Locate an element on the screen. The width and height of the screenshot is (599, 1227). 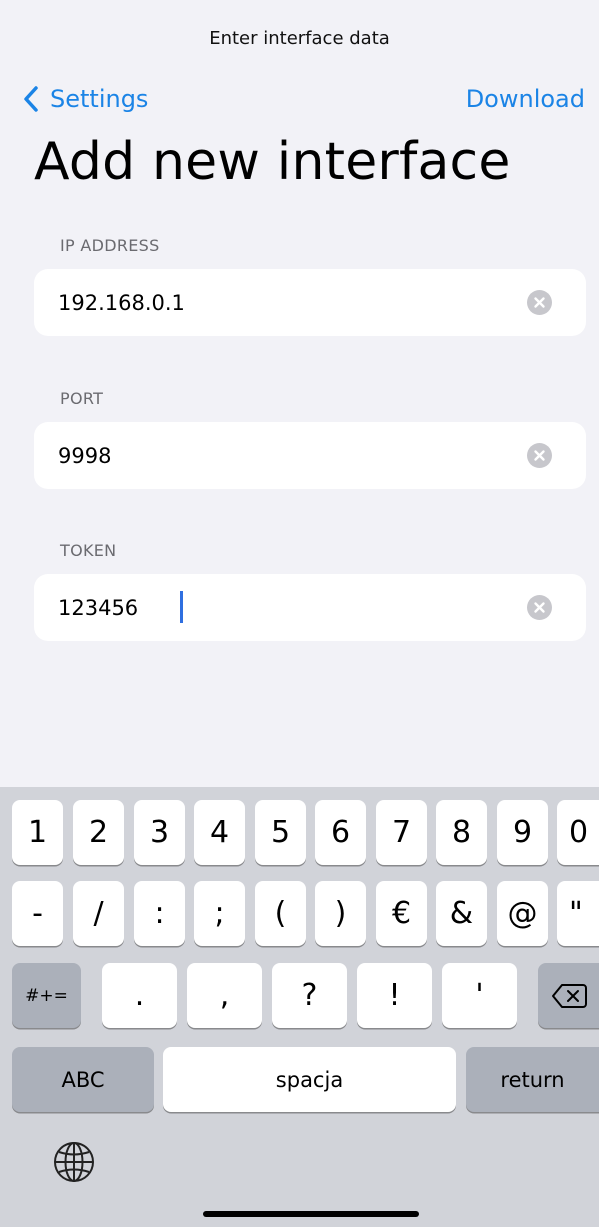
key-ampersand: & is located at coordinates (461, 913).